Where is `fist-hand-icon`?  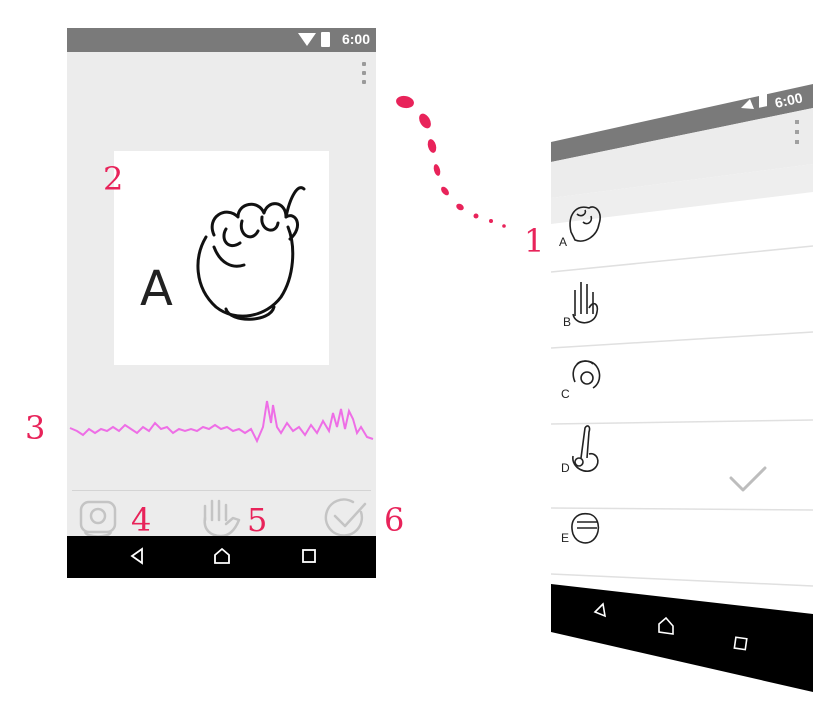 fist-hand-icon is located at coordinates (251, 253).